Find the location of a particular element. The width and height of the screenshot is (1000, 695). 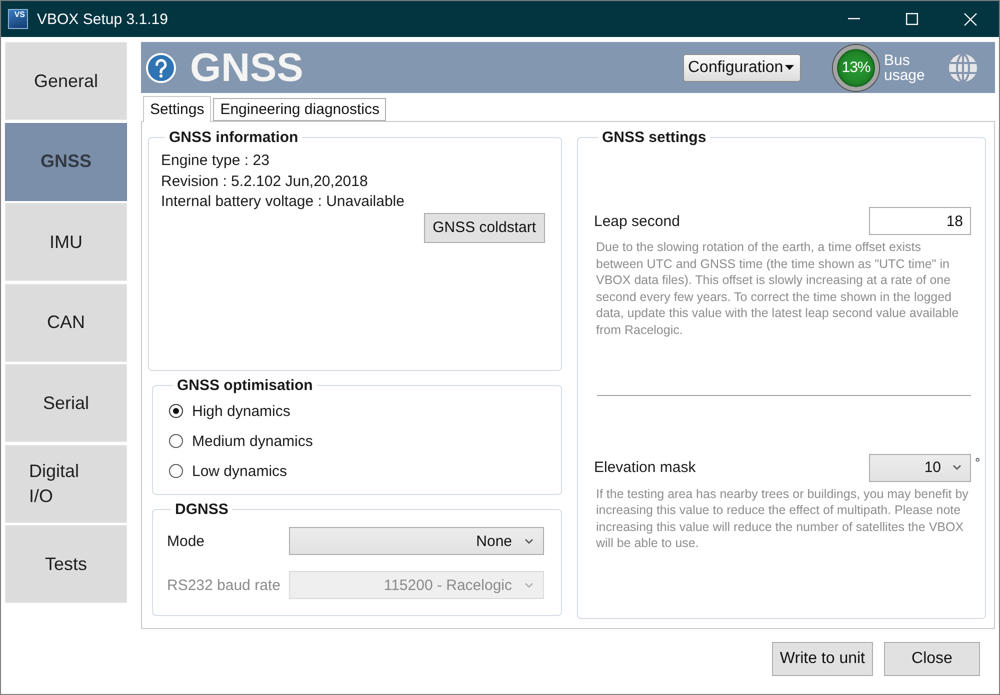

description-text: If the testing area has nearby trees or buildings, you may benefit by increasing this value to reduce the effect of multipath. Please note increasing this value will reduce the number of satellites the VBOX will be able to use. is located at coordinates (782, 519).